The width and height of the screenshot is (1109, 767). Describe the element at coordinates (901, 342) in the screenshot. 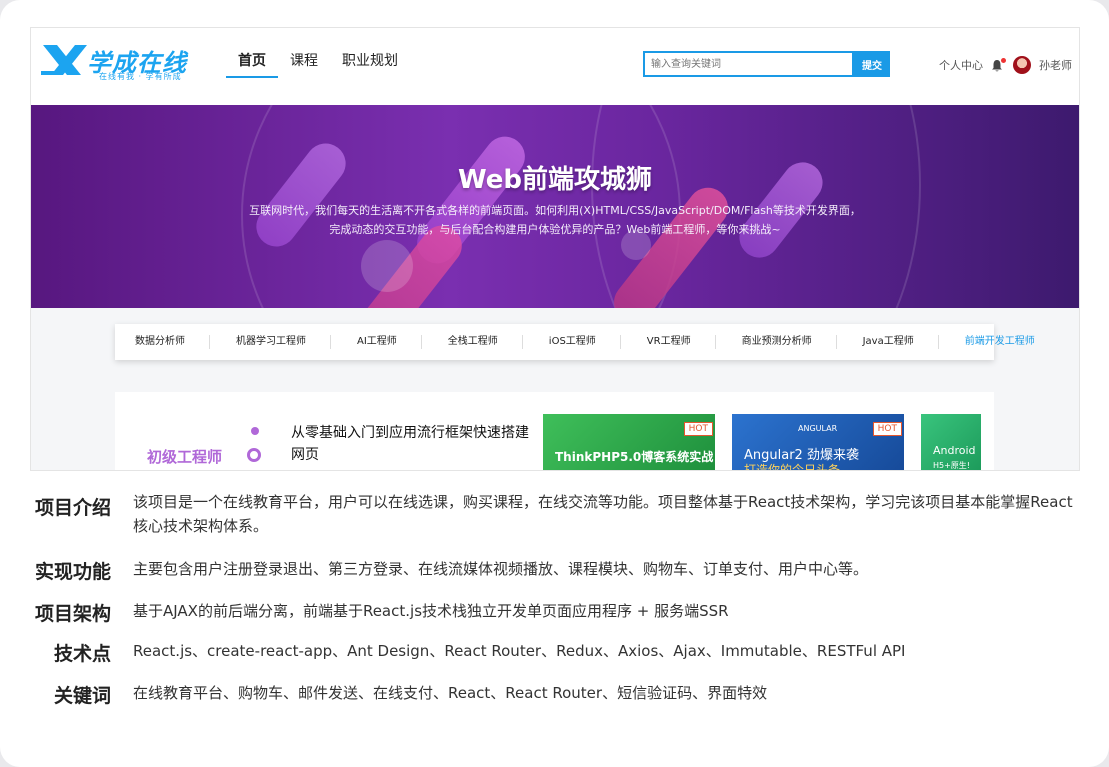

I see `category-item: Java工程师` at that location.